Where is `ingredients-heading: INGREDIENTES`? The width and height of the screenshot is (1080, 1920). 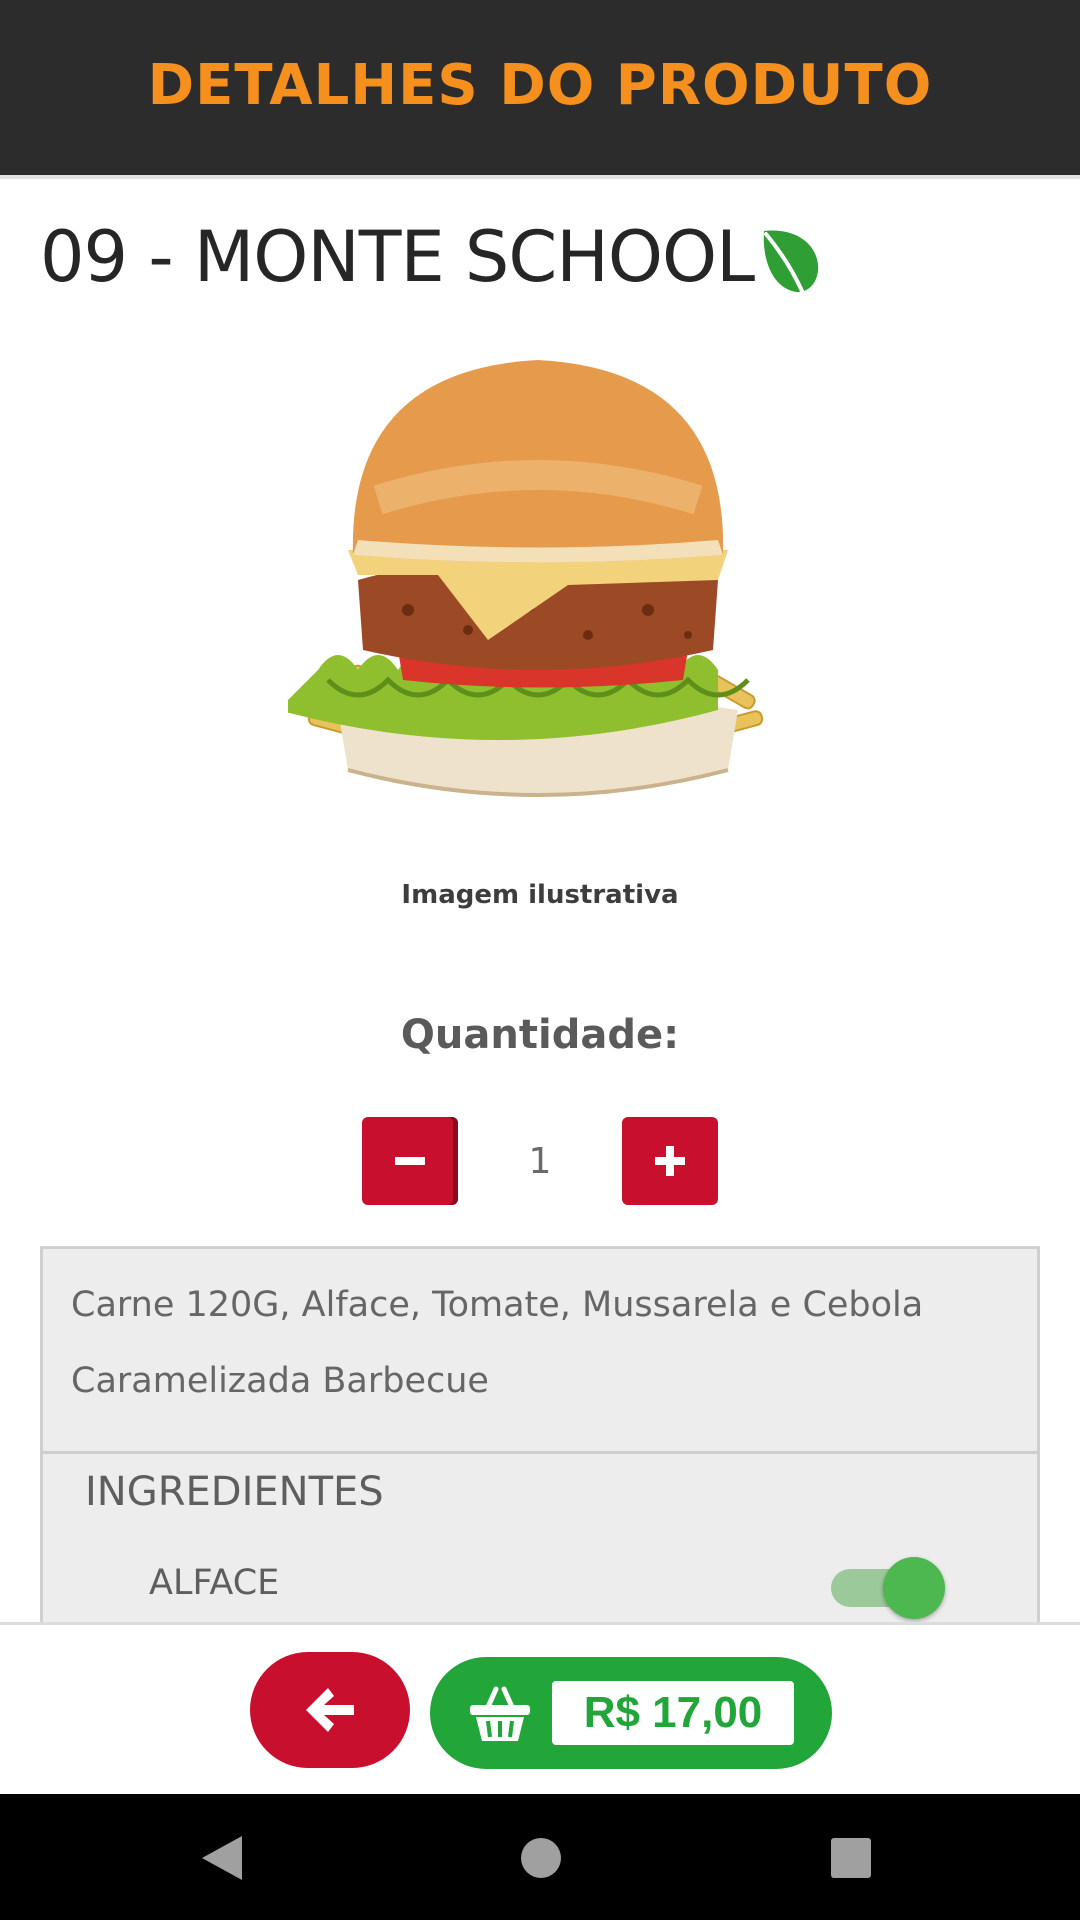 ingredients-heading: INGREDIENTES is located at coordinates (234, 1492).